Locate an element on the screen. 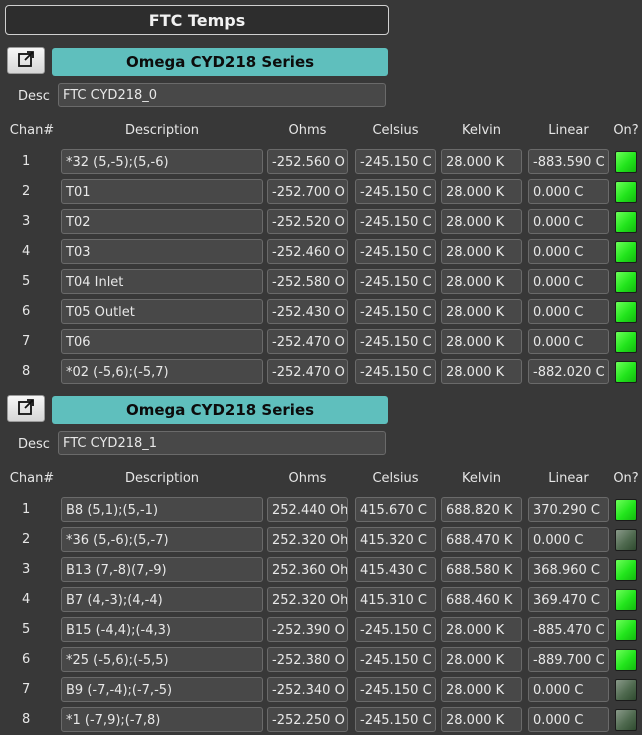 This screenshot has width=642, height=735. kelvin-field: 688.820 K is located at coordinates (481, 509).